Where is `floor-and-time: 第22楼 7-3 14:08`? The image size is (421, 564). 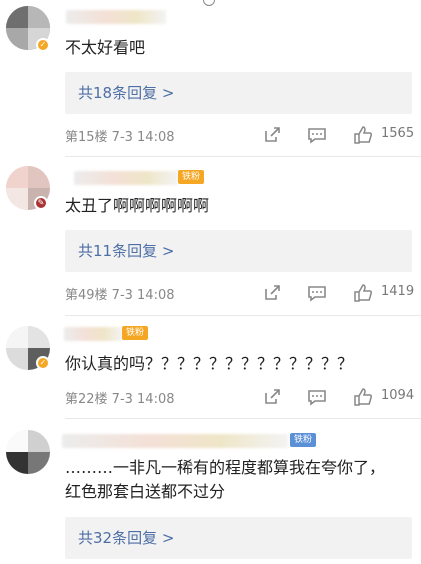
floor-and-time: 第22楼 7-3 14:08 is located at coordinates (120, 399).